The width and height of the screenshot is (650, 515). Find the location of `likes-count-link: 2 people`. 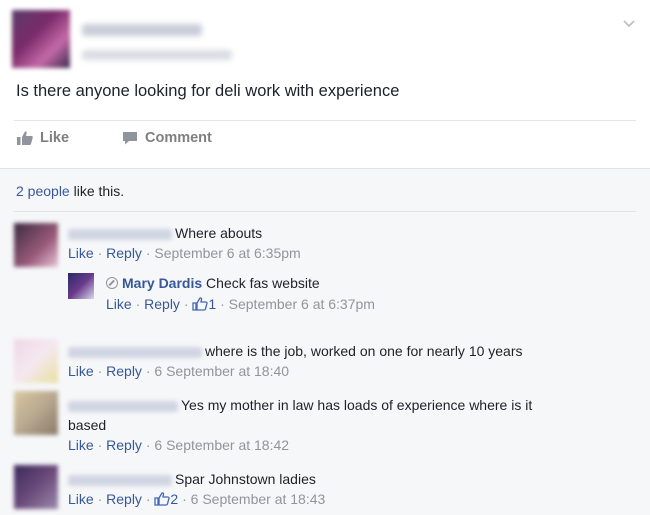

likes-count-link: 2 people is located at coordinates (43, 191).